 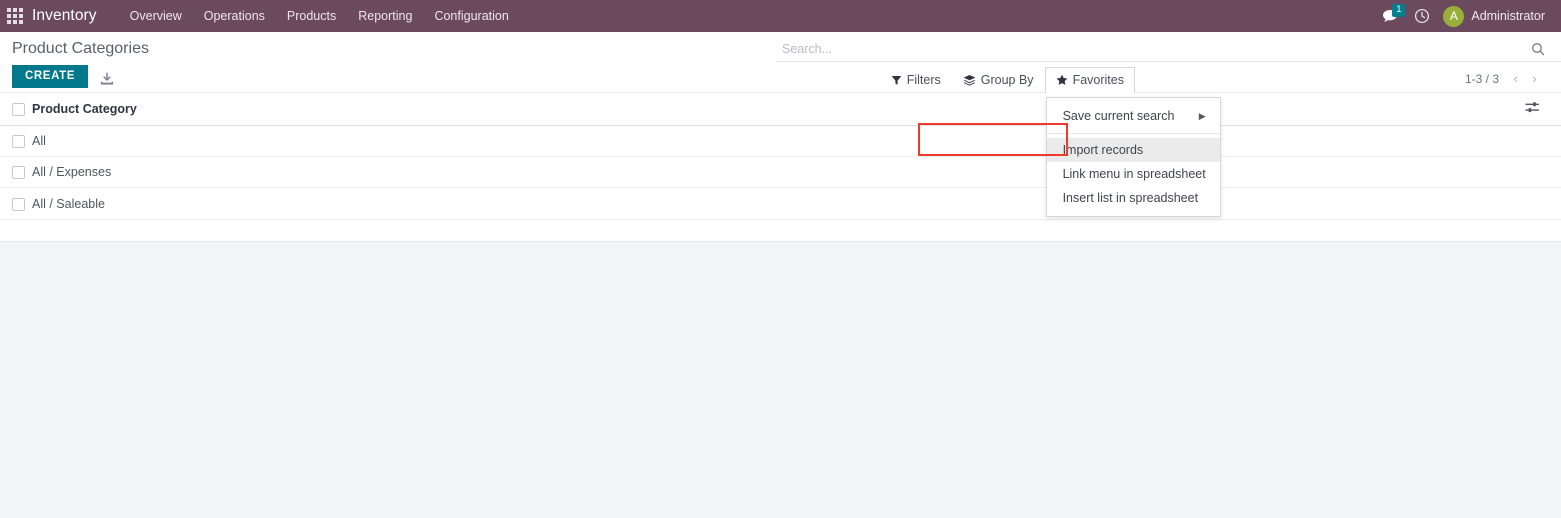 I want to click on table-row: All, so click(x=780, y=141).